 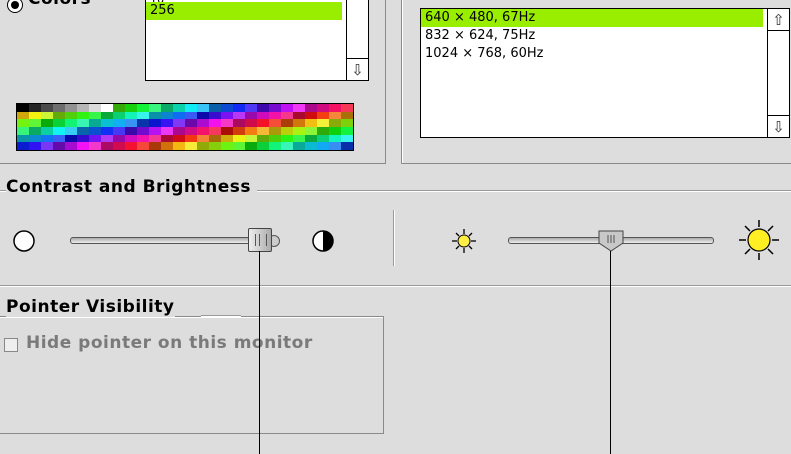 What do you see at coordinates (260, 240) in the screenshot?
I see `contrast-slider-thumb` at bounding box center [260, 240].